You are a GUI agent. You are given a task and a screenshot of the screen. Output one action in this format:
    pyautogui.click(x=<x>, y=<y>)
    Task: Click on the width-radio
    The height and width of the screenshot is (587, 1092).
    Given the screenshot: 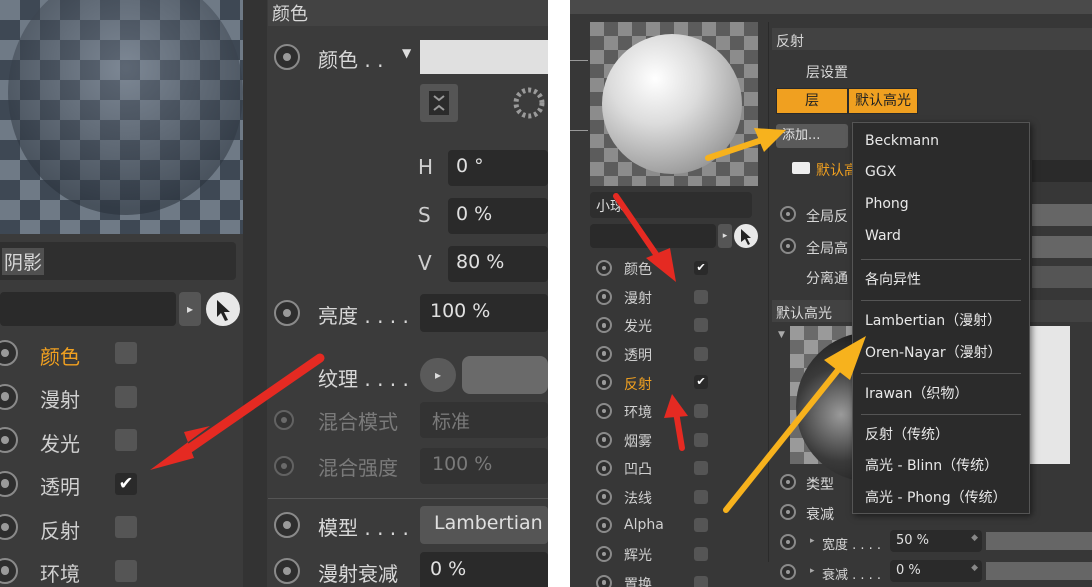 What is the action you would take?
    pyautogui.click(x=788, y=542)
    